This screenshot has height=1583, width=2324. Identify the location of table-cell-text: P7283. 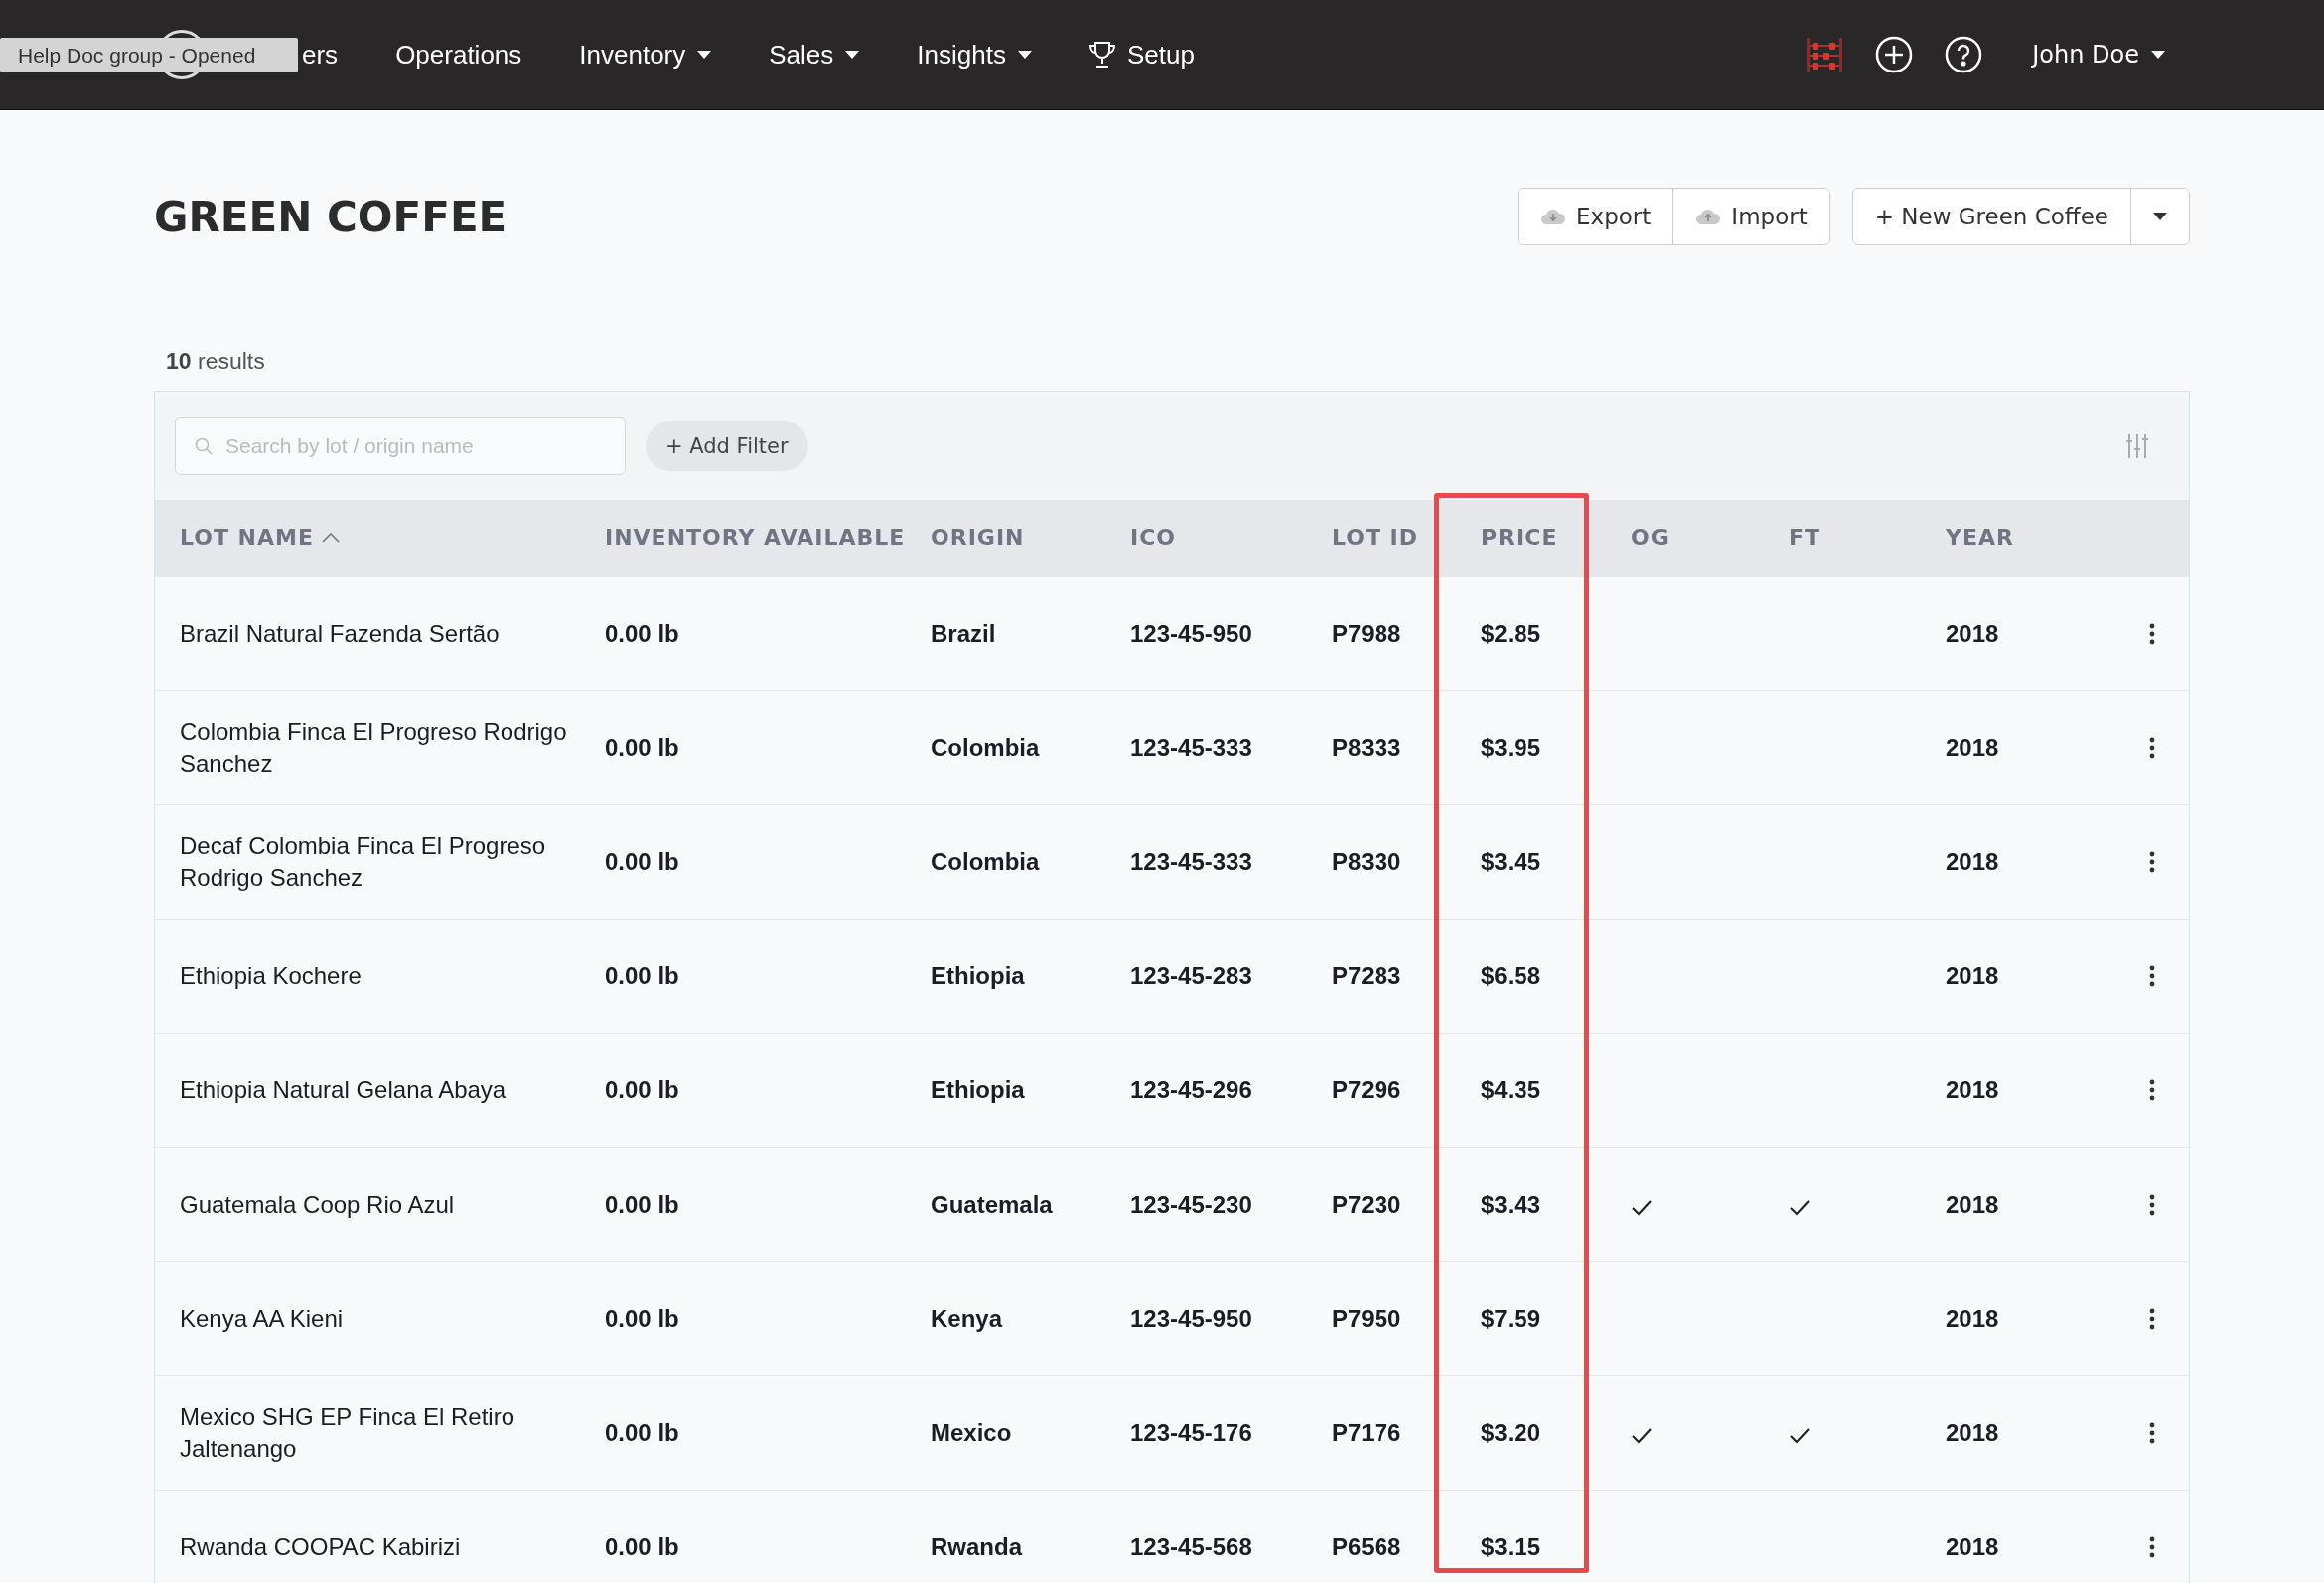
(1367, 976).